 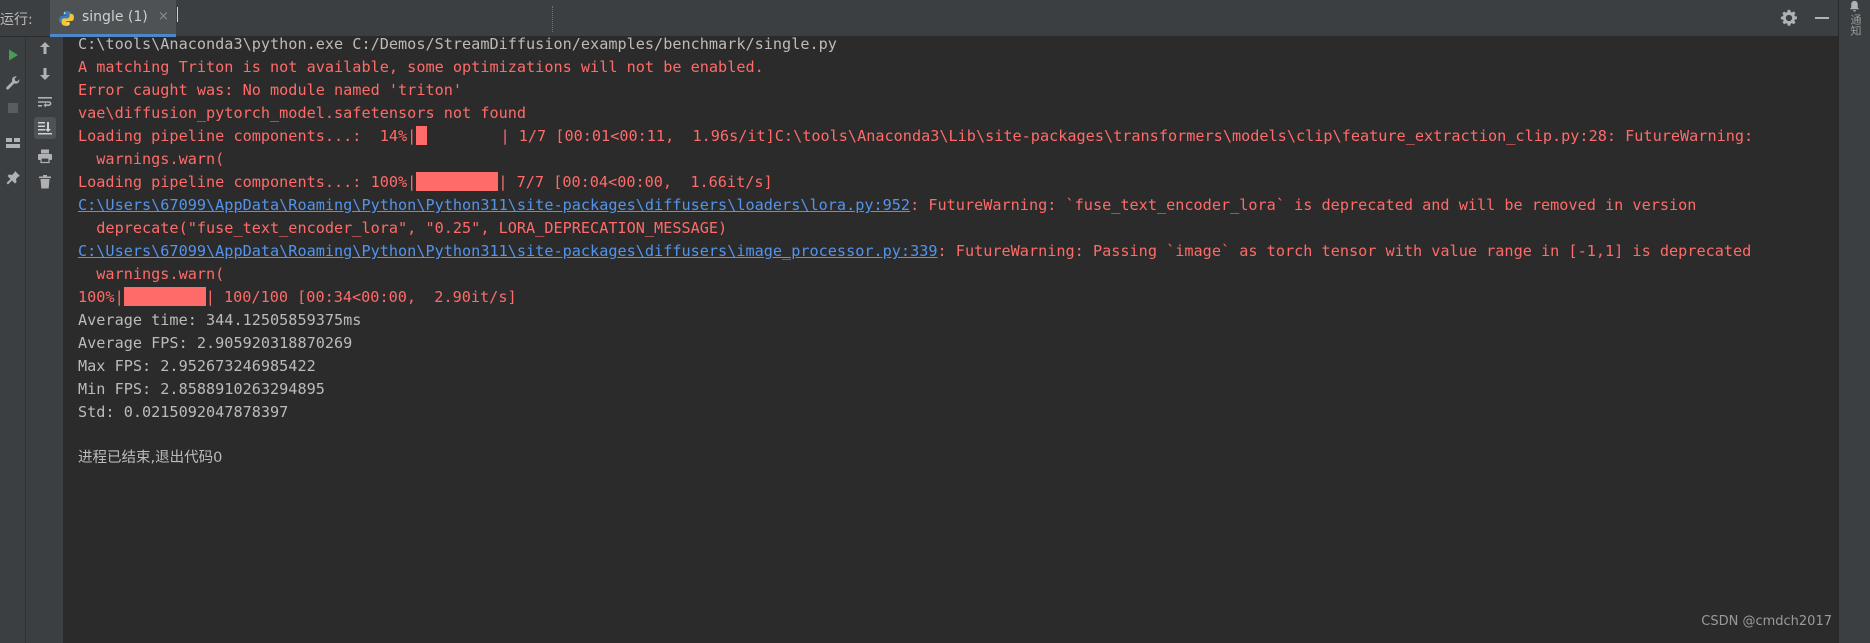 I want to click on stop-button, so click(x=13, y=108).